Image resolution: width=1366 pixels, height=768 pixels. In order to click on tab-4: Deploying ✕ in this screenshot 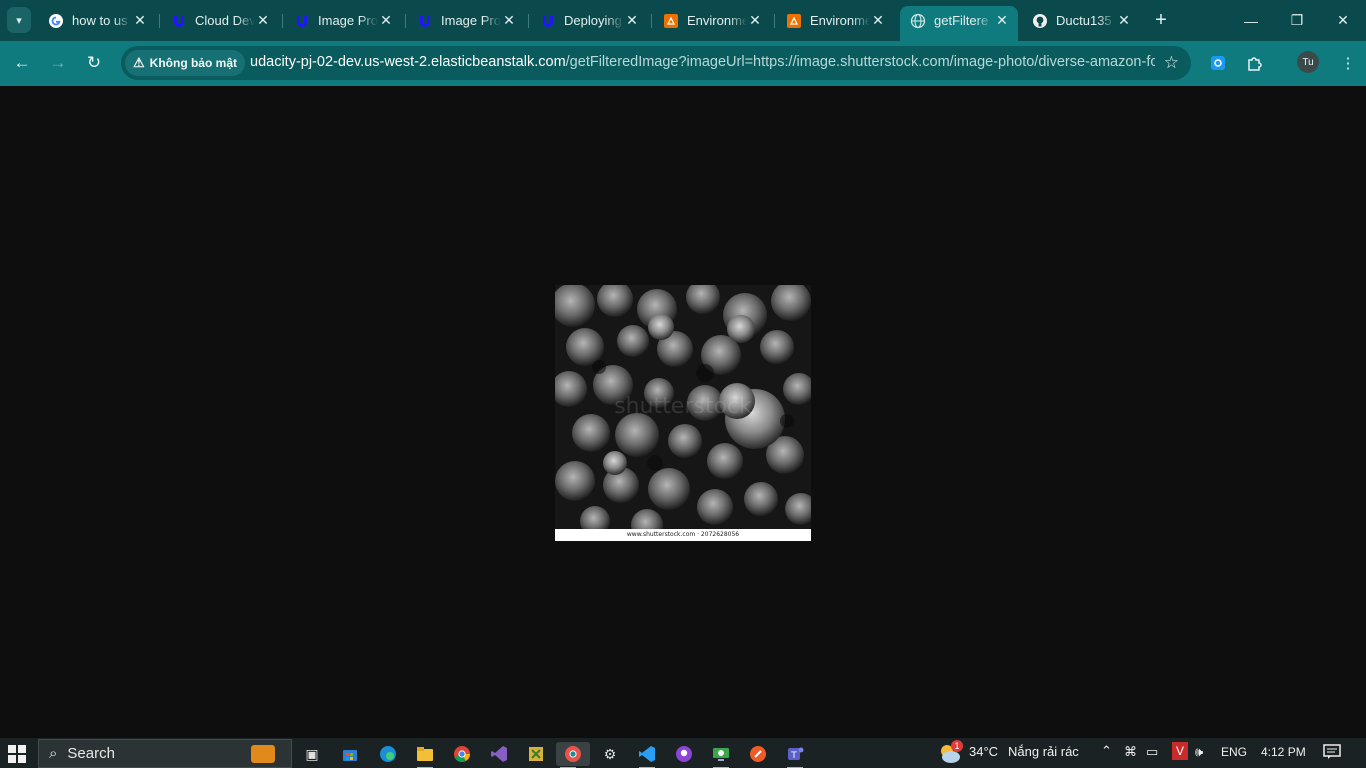, I will do `click(589, 20)`.